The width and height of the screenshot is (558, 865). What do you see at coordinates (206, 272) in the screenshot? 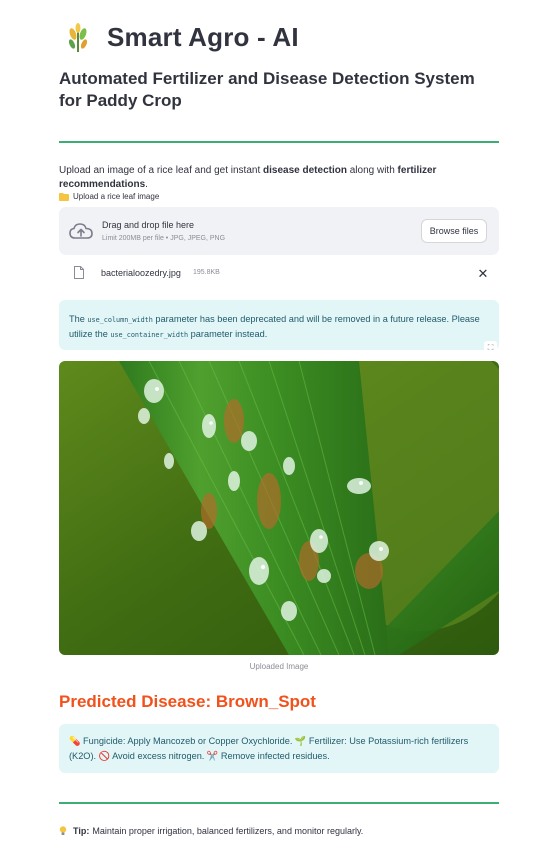
I see `file-size: 195.8KB` at bounding box center [206, 272].